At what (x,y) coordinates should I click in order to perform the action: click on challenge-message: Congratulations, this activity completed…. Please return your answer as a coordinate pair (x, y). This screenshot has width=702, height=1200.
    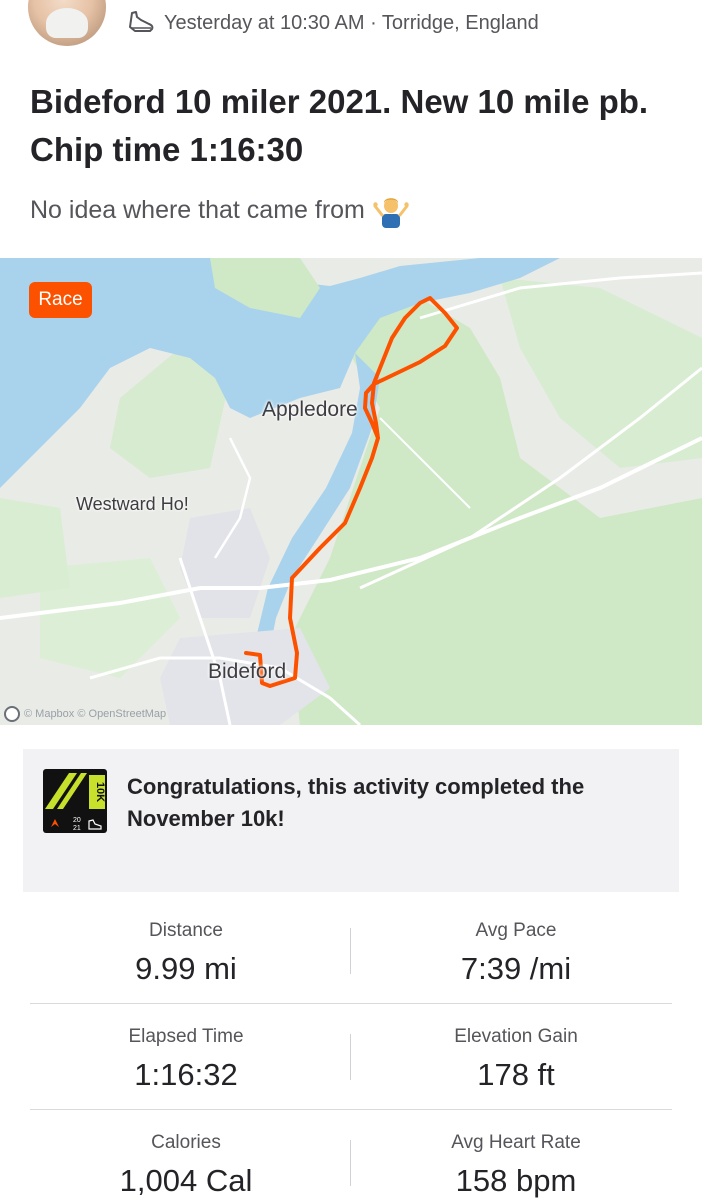
    Looking at the image, I should click on (356, 802).